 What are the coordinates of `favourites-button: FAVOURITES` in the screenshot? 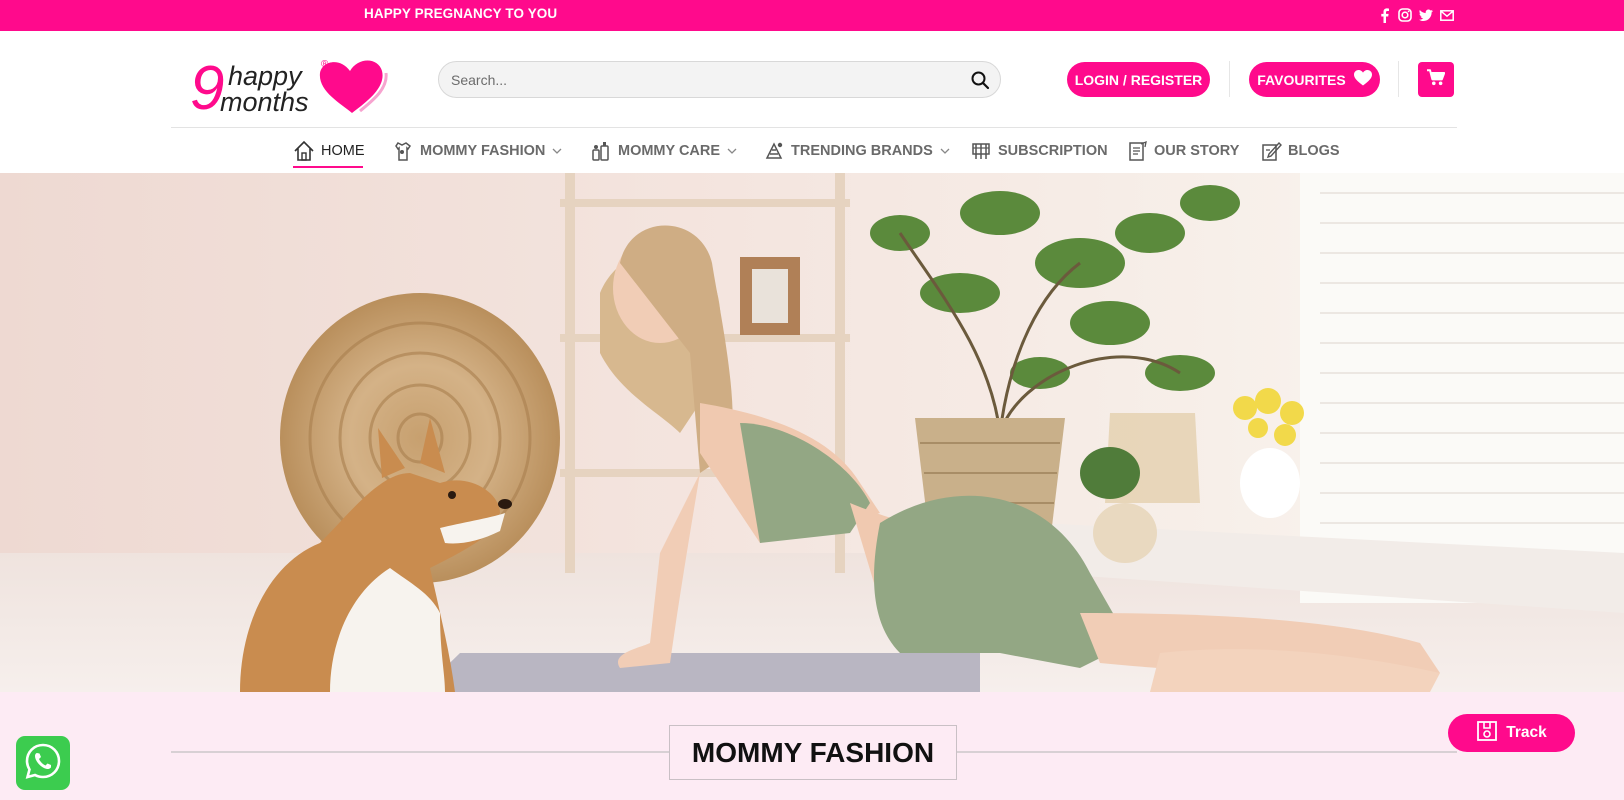 It's located at (1314, 79).